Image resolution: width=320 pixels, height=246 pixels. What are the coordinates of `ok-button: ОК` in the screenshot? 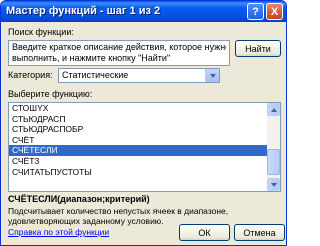 It's located at (204, 232).